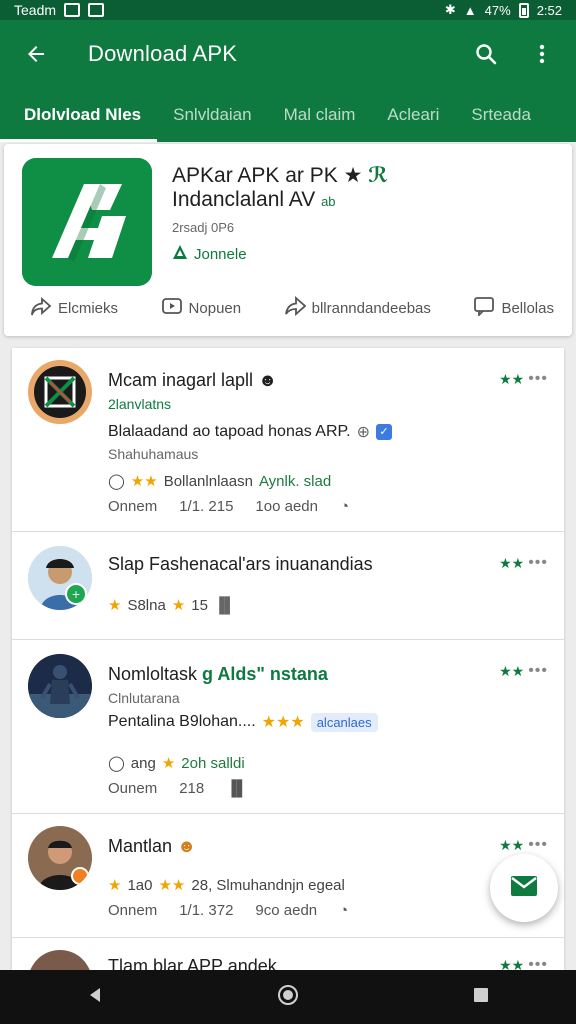 This screenshot has width=576, height=1024. What do you see at coordinates (250, 432) in the screenshot?
I see `post-body: Blalaadand ao tapoad honas ARP. ⊕ ✓` at bounding box center [250, 432].